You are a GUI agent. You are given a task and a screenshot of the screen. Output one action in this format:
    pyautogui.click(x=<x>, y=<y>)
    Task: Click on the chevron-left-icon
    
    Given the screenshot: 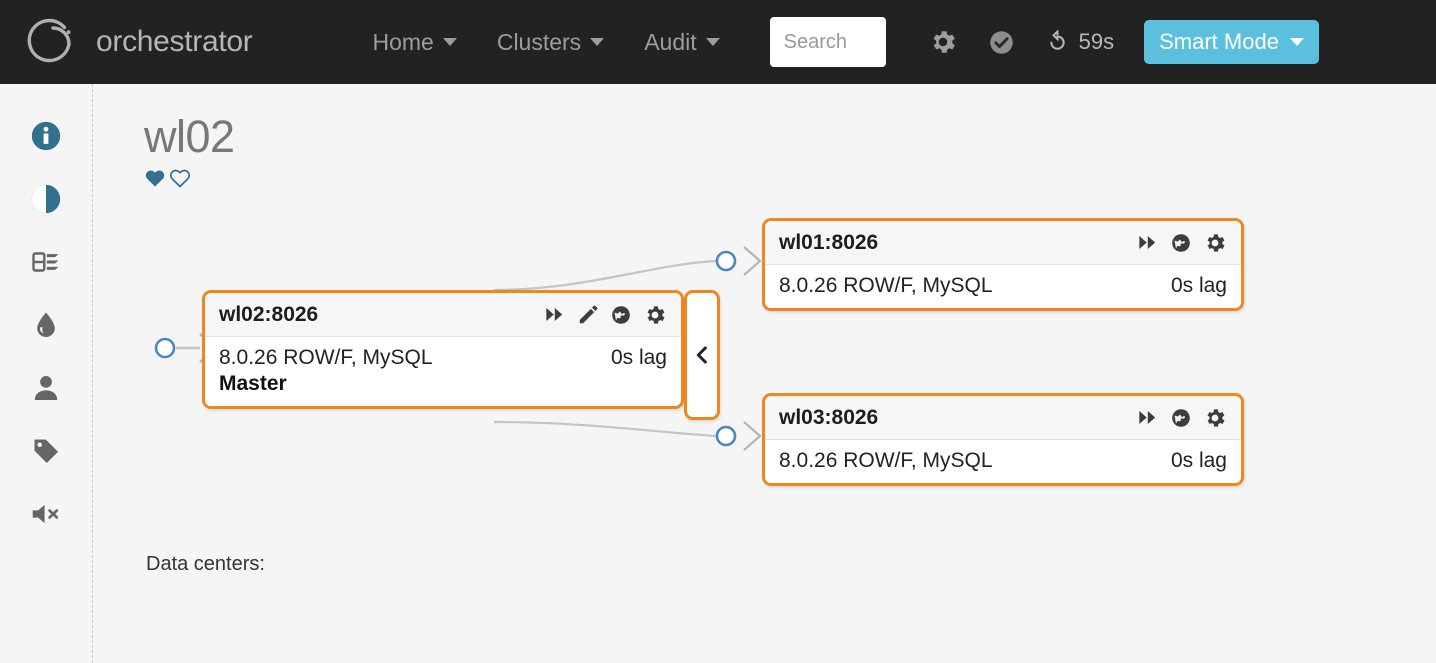 What is the action you would take?
    pyautogui.click(x=701, y=355)
    